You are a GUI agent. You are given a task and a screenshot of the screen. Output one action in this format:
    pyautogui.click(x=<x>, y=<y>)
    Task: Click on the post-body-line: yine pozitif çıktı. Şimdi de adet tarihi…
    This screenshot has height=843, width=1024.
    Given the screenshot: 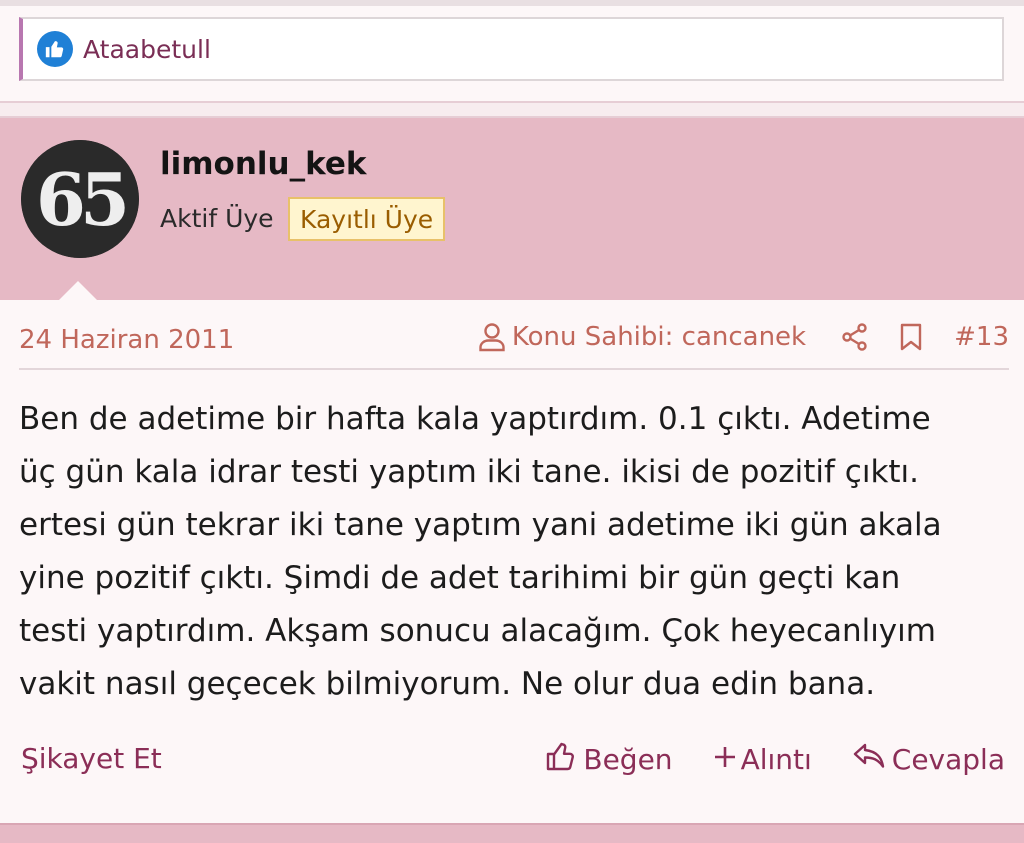 What is the action you would take?
    pyautogui.click(x=460, y=578)
    